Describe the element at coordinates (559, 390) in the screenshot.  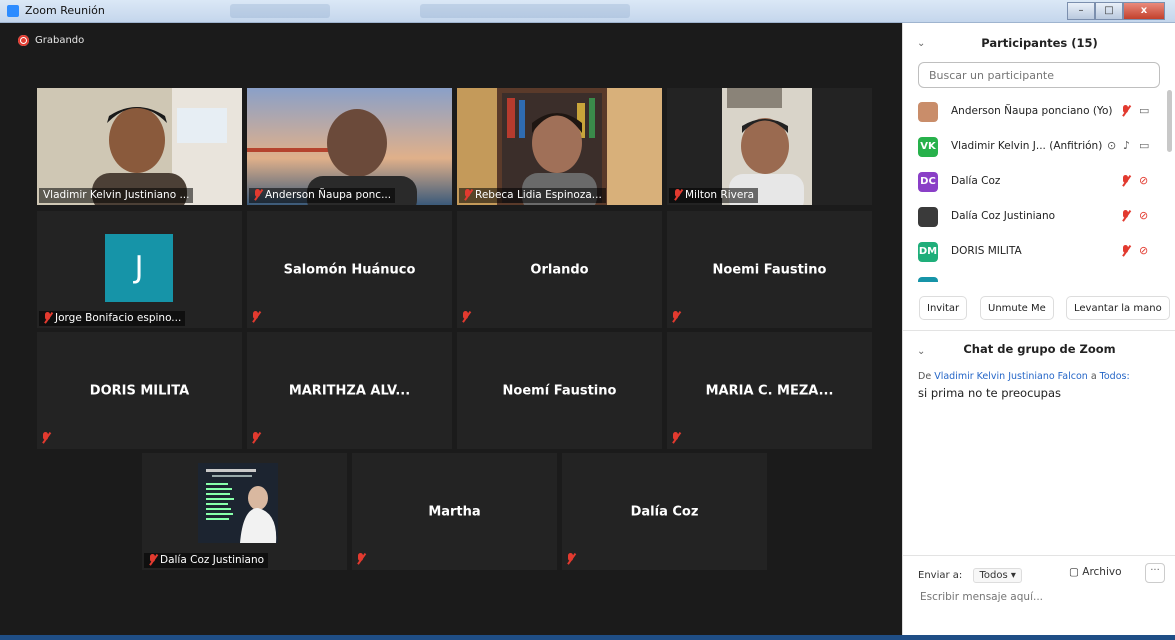
I see `video-tile-noemi-faustino: Noemí Faustino` at that location.